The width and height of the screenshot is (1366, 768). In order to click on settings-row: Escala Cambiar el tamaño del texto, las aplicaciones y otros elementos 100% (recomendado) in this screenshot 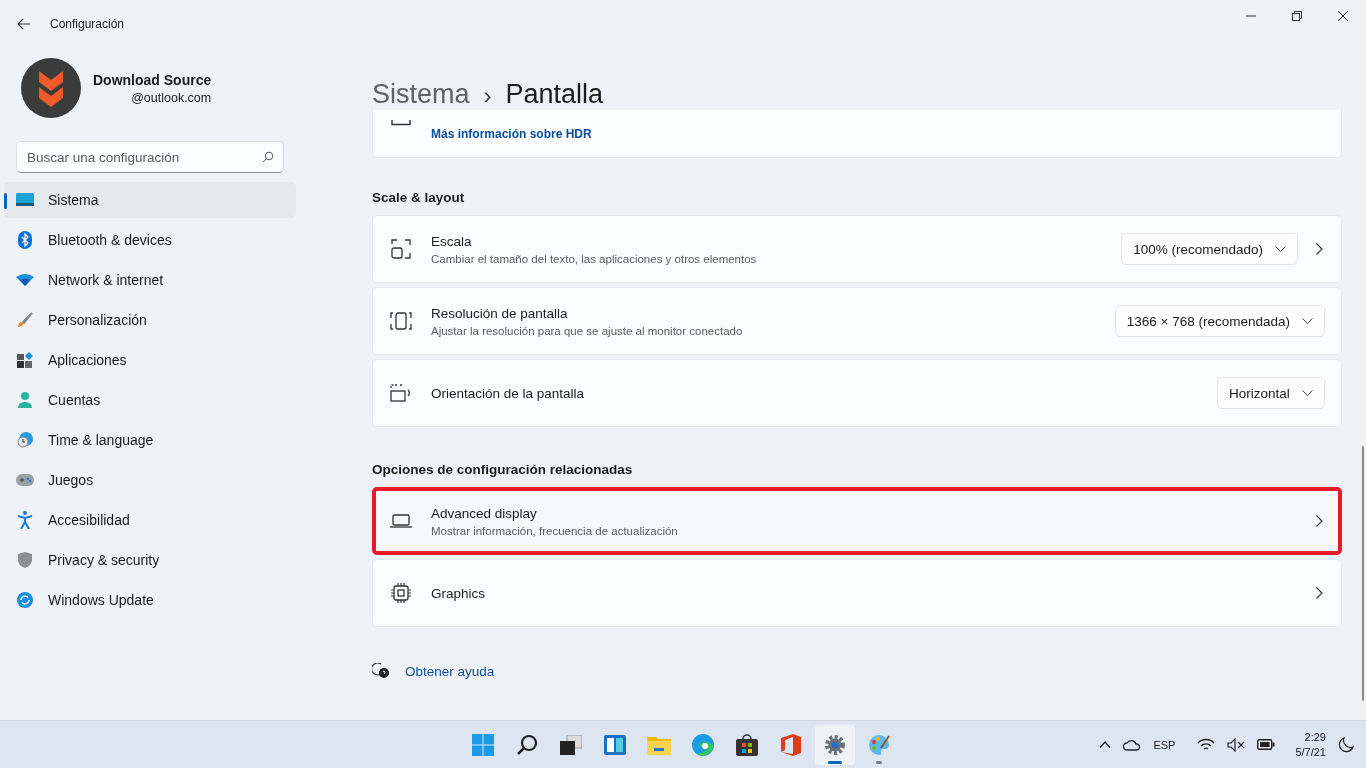, I will do `click(857, 249)`.